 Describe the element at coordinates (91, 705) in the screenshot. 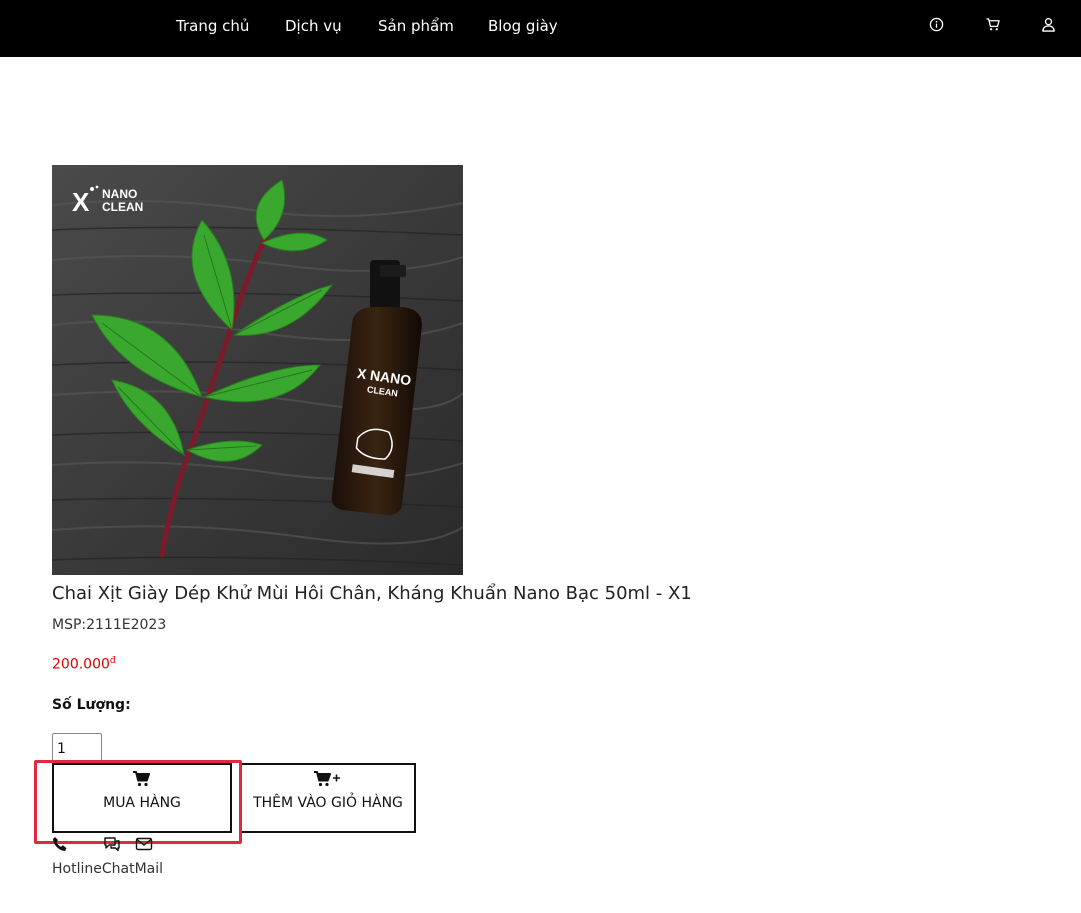

I see `quantity-label: Số Lượng:` at that location.